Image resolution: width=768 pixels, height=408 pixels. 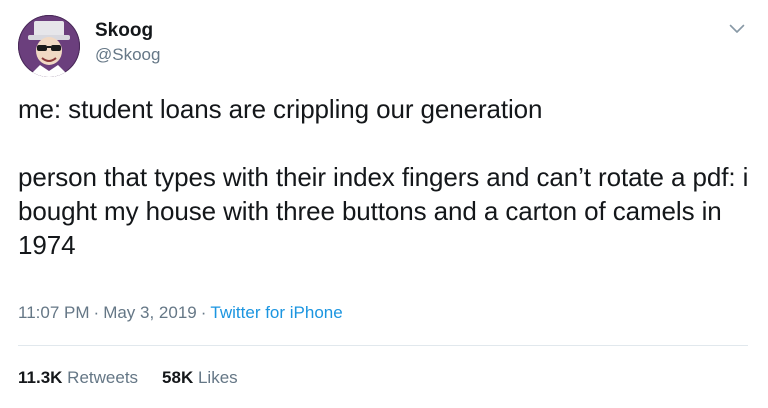 I want to click on avatar, so click(x=49, y=46).